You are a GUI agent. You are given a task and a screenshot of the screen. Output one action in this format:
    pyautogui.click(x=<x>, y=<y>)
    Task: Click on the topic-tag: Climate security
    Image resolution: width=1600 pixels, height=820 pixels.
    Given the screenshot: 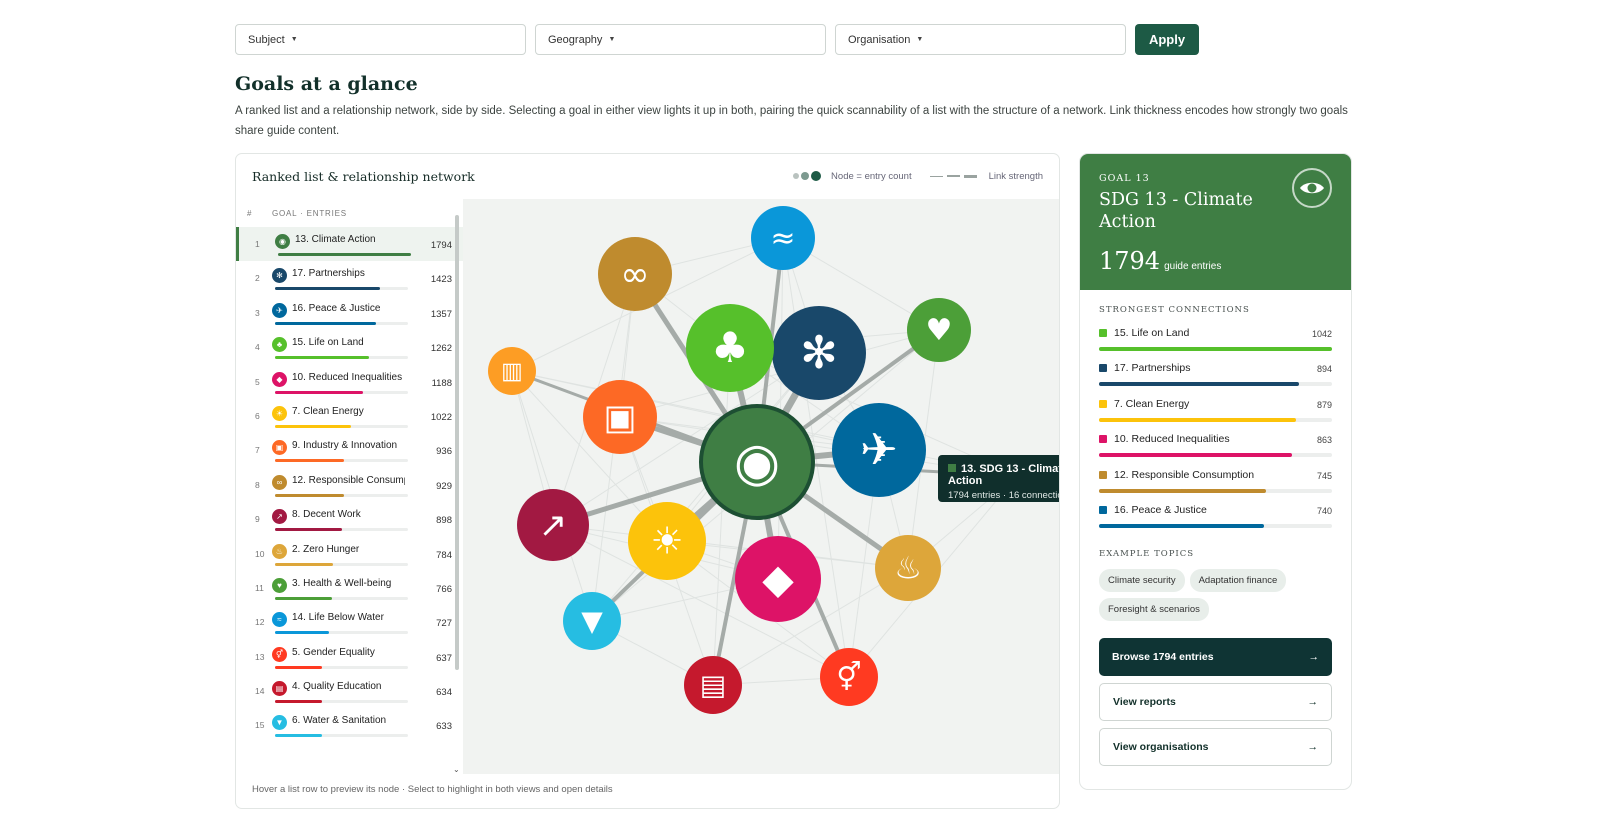 What is the action you would take?
    pyautogui.click(x=1142, y=581)
    